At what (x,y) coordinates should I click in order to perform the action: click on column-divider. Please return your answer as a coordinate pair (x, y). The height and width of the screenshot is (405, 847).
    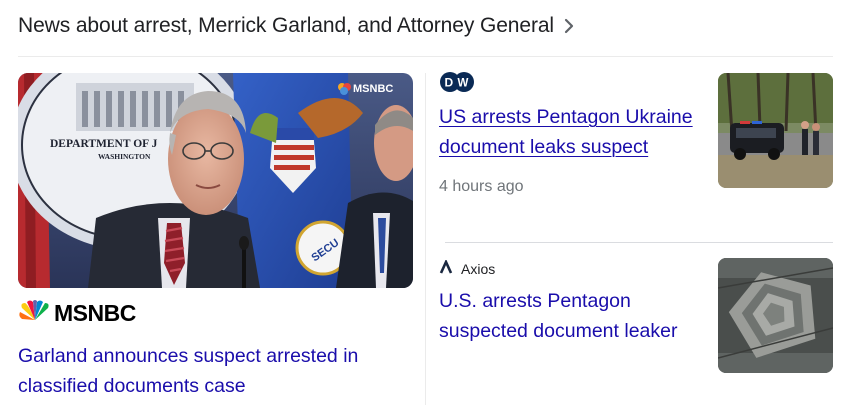
    Looking at the image, I should click on (425, 239).